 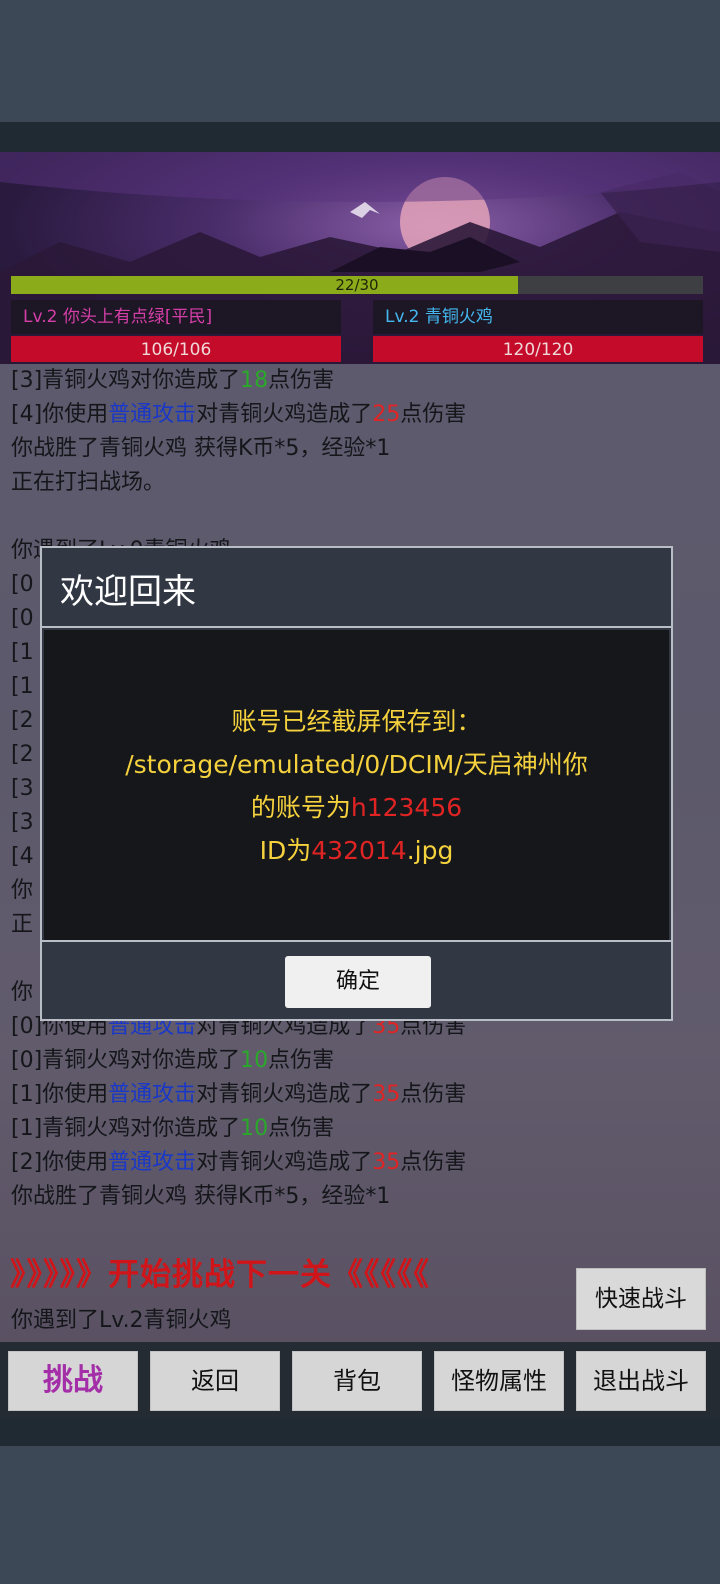 What do you see at coordinates (360, 1515) in the screenshot?
I see `navigation-bar-area` at bounding box center [360, 1515].